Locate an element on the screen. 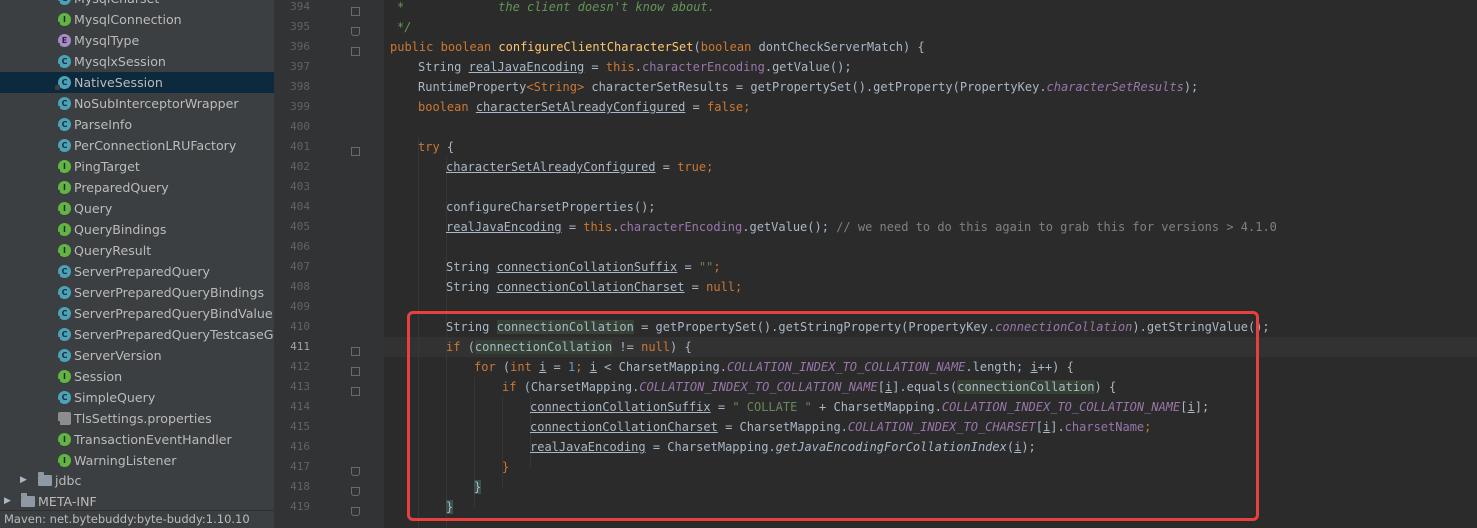 Image resolution: width=1477 pixels, height=528 pixels. tree-folder-label: jdbc is located at coordinates (68, 480).